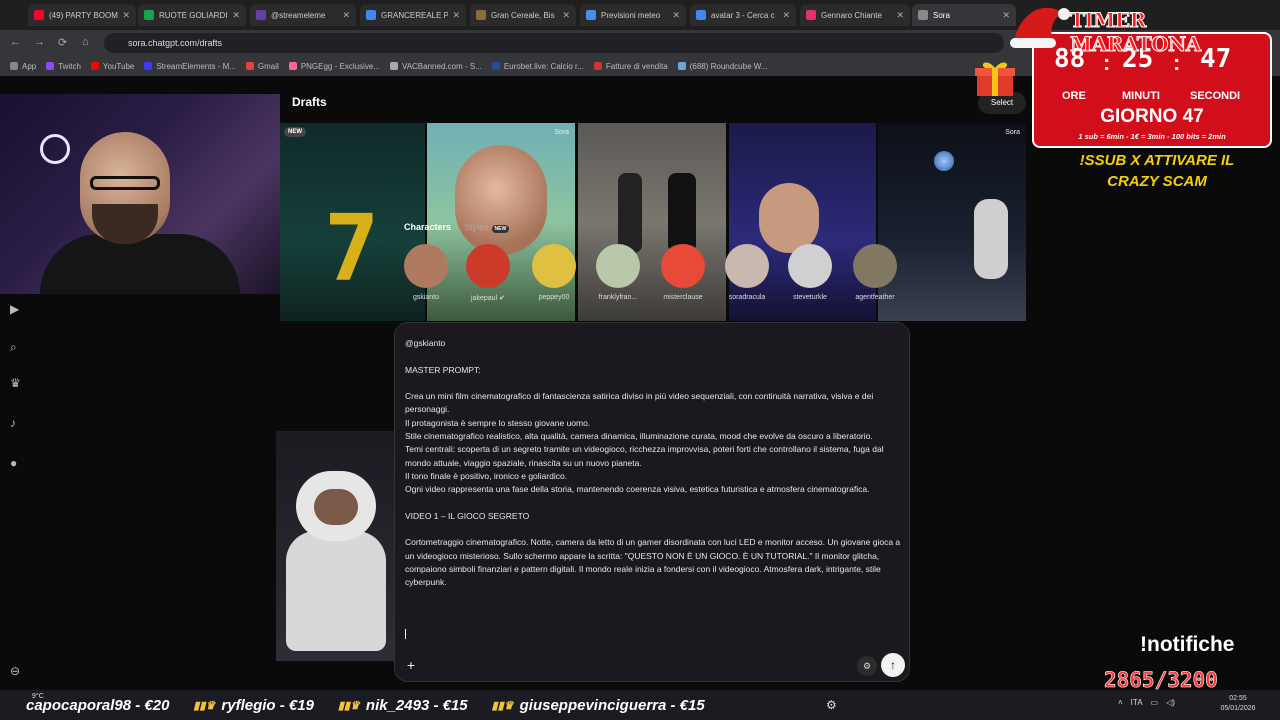  What do you see at coordinates (63, 66) in the screenshot?
I see `bookmark-twitch: Twitch` at bounding box center [63, 66].